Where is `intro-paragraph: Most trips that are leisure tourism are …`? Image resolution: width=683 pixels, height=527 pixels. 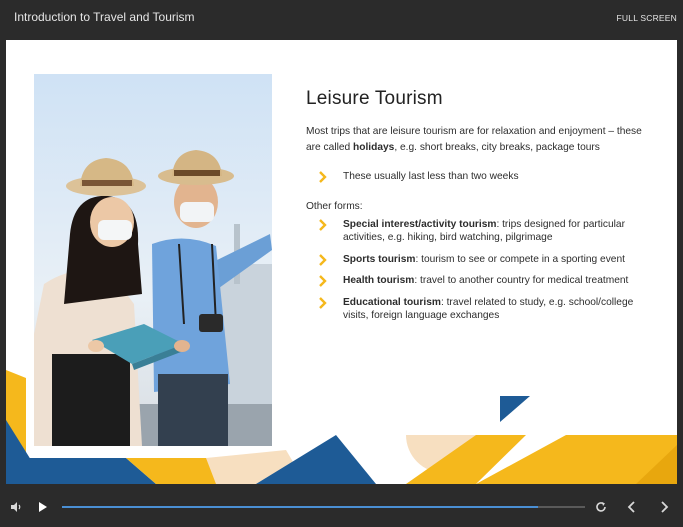 intro-paragraph: Most trips that are leisure tourism are … is located at coordinates (478, 140).